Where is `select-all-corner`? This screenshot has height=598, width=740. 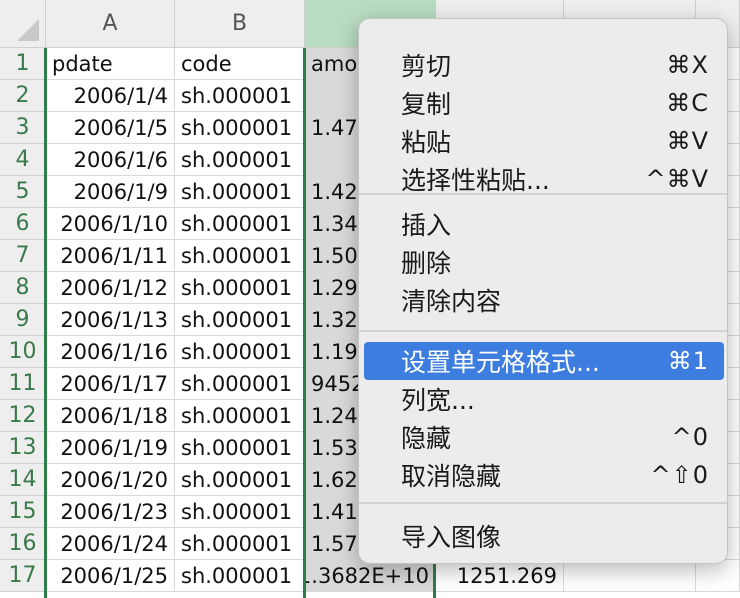 select-all-corner is located at coordinates (23, 24).